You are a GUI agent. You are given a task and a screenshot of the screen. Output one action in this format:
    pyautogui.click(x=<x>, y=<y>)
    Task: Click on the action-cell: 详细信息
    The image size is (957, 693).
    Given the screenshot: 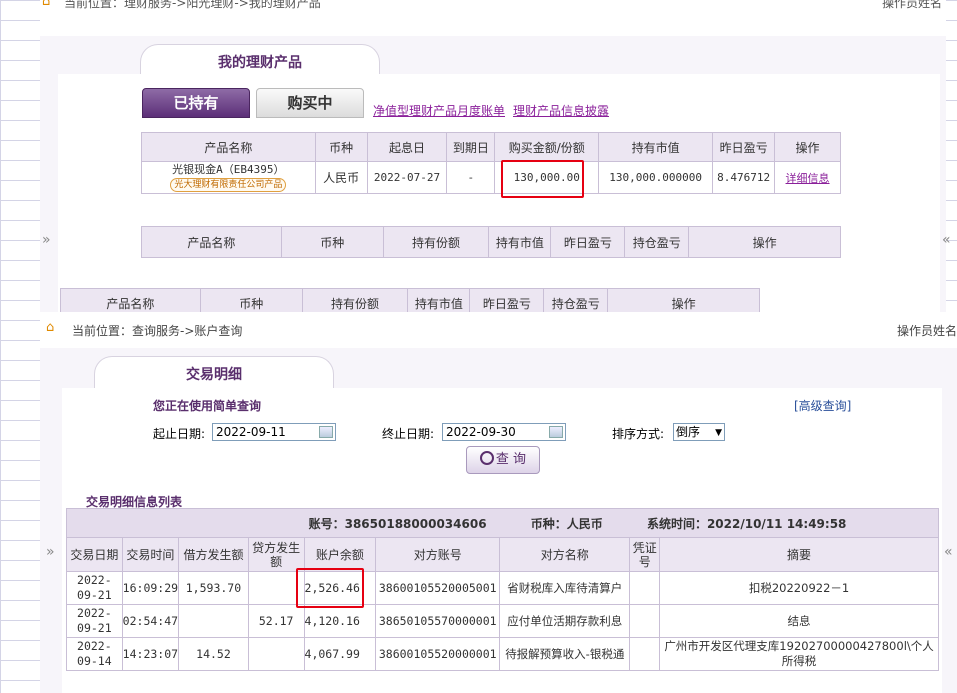 What is the action you would take?
    pyautogui.click(x=807, y=177)
    